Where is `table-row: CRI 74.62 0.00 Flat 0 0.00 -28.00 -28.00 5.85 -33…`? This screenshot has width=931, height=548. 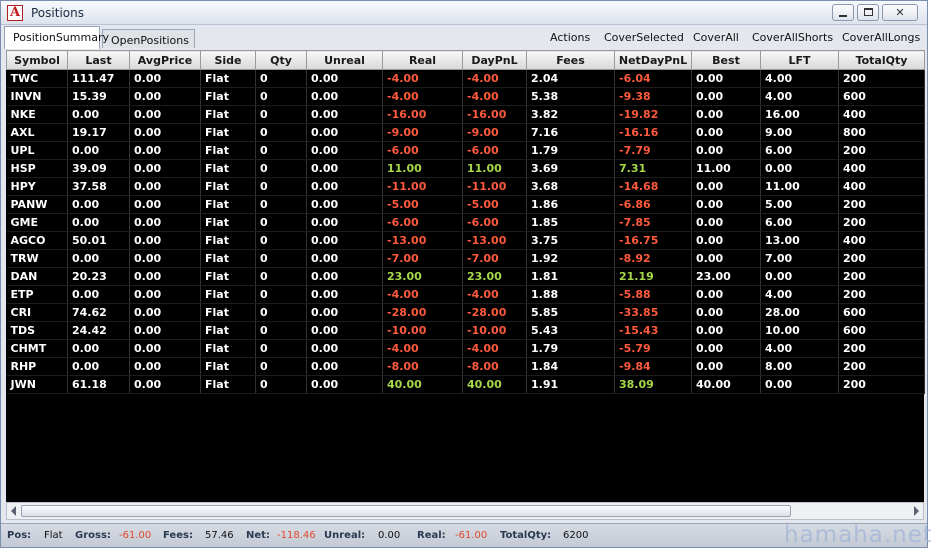
table-row: CRI 74.62 0.00 Flat 0 0.00 -28.00 -28.00 5.85 -33… is located at coordinates (465, 312).